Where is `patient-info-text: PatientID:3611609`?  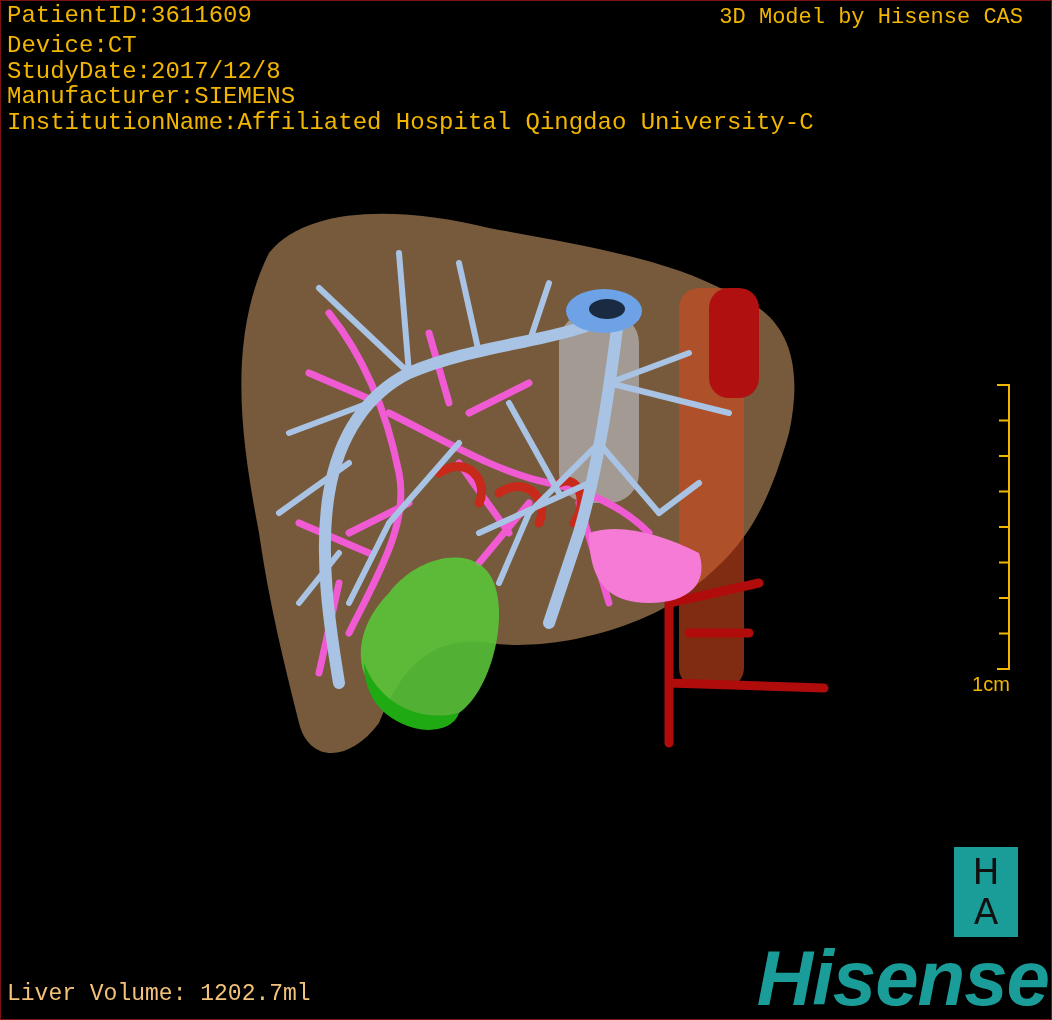
patient-info-text: PatientID:3611609 is located at coordinates (129, 16).